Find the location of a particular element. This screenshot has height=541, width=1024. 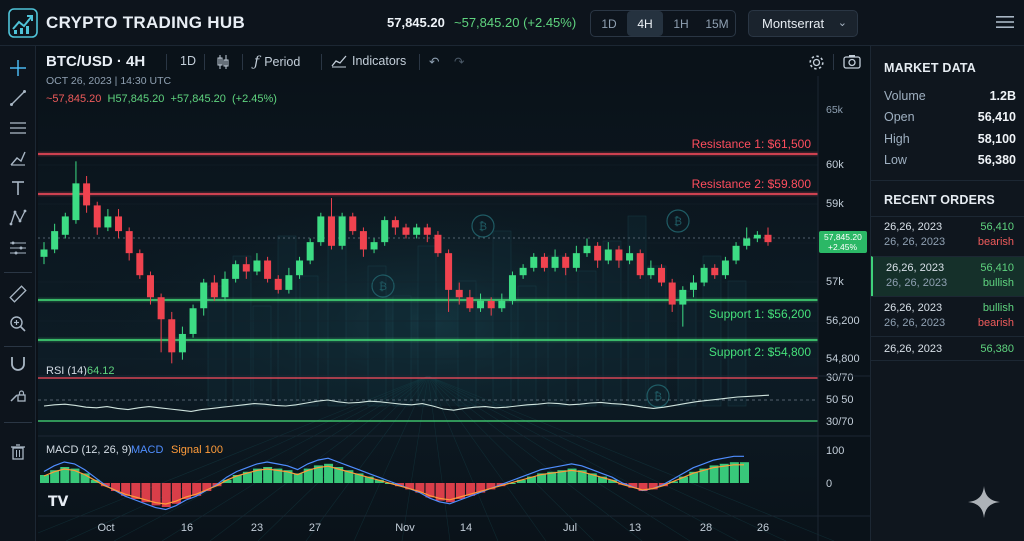

timeframe-15m-button: 15M is located at coordinates (717, 23).